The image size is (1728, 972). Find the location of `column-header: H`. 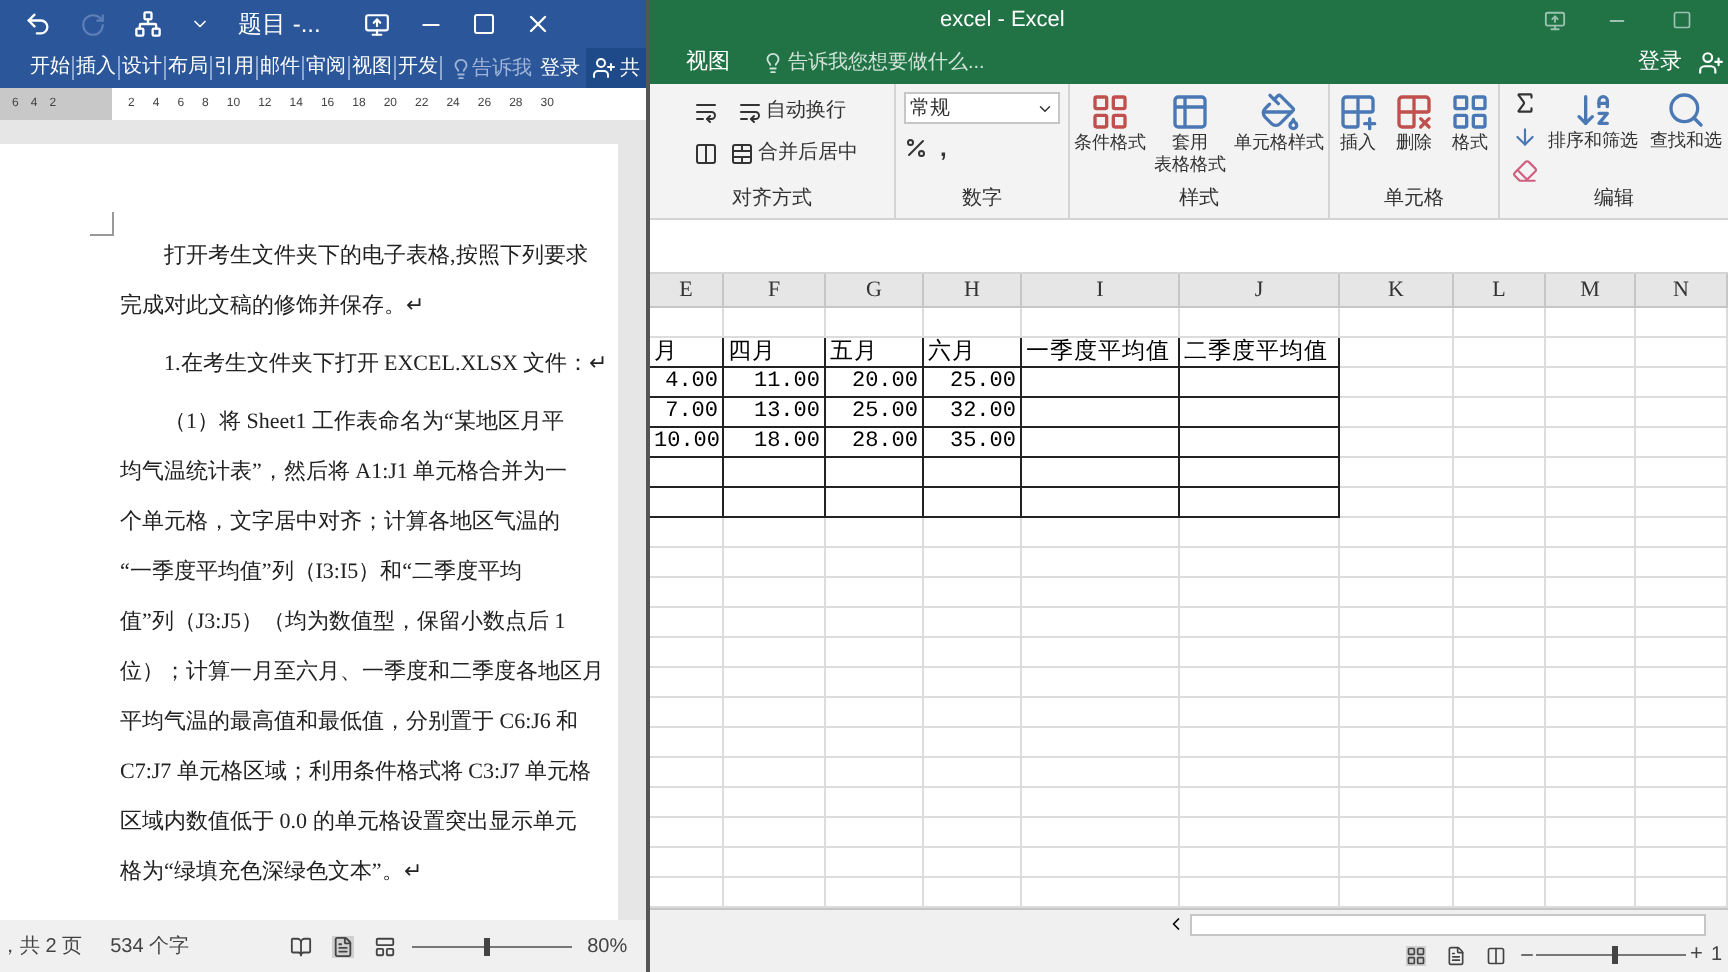

column-header: H is located at coordinates (973, 290).